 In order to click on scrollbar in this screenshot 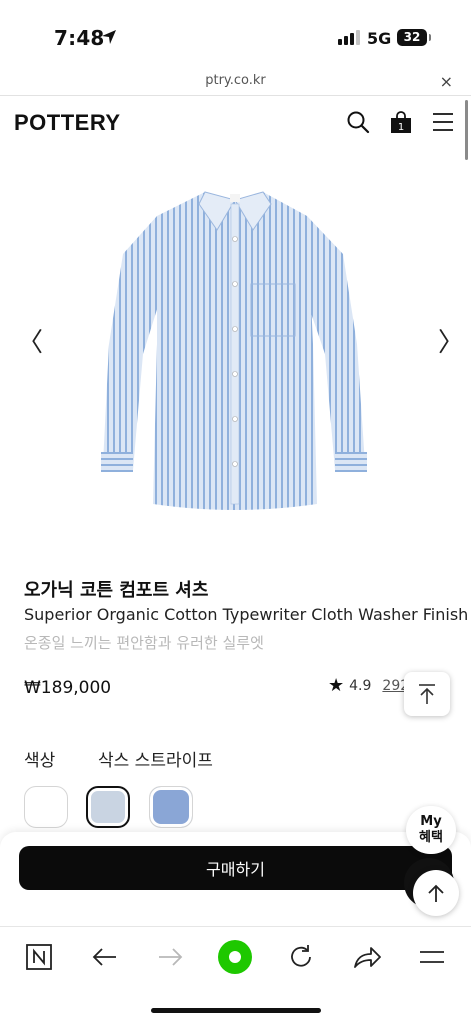, I will do `click(466, 130)`.